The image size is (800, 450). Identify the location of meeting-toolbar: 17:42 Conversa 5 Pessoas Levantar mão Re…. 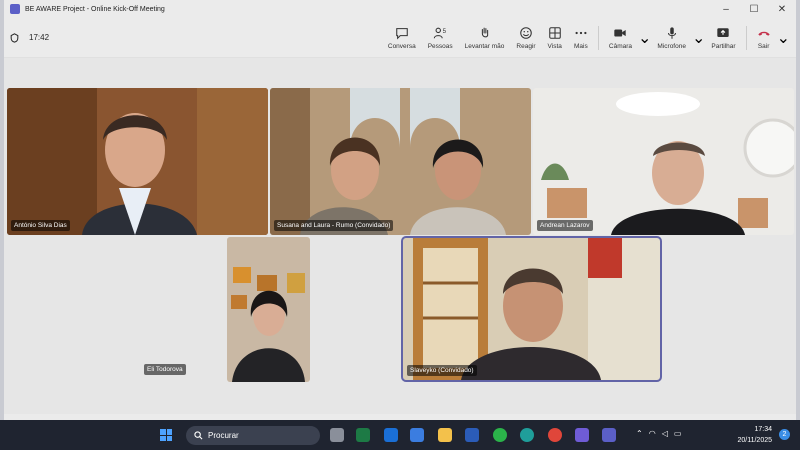
(400, 38).